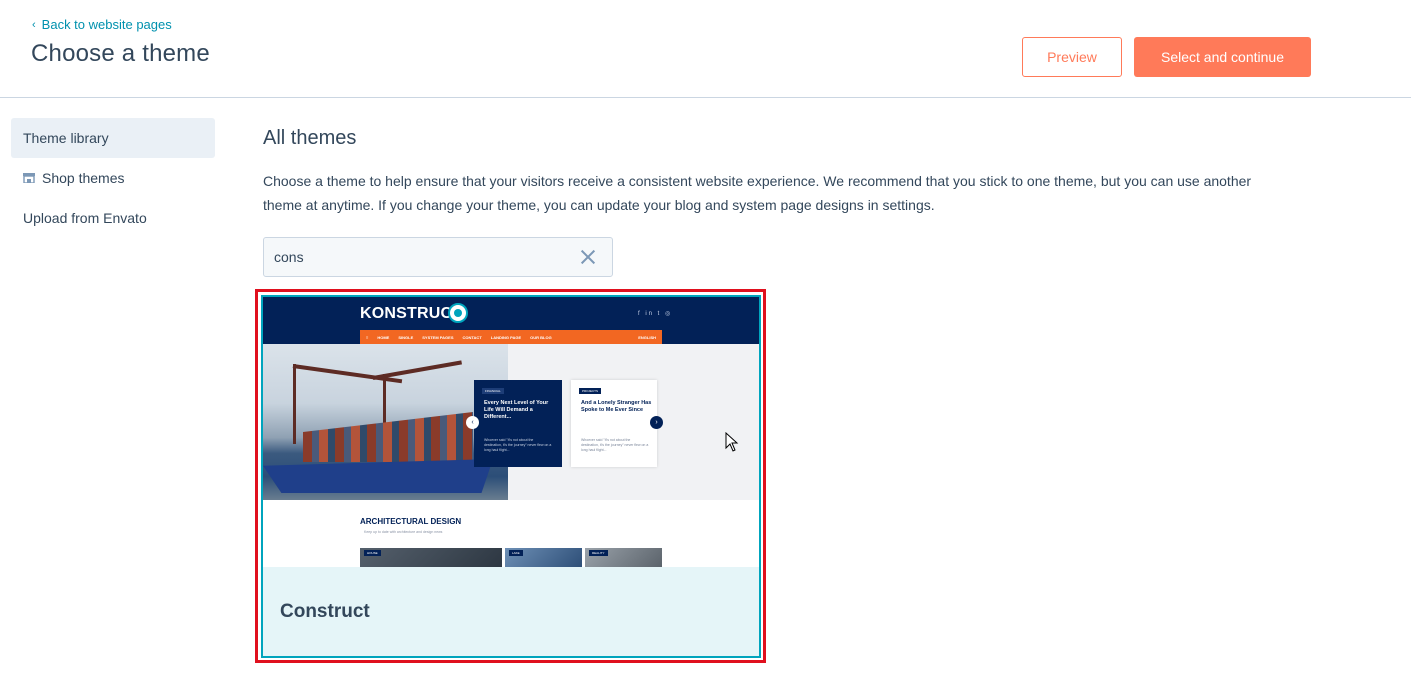 This screenshot has height=682, width=1411. I want to click on close-icon, so click(588, 257).